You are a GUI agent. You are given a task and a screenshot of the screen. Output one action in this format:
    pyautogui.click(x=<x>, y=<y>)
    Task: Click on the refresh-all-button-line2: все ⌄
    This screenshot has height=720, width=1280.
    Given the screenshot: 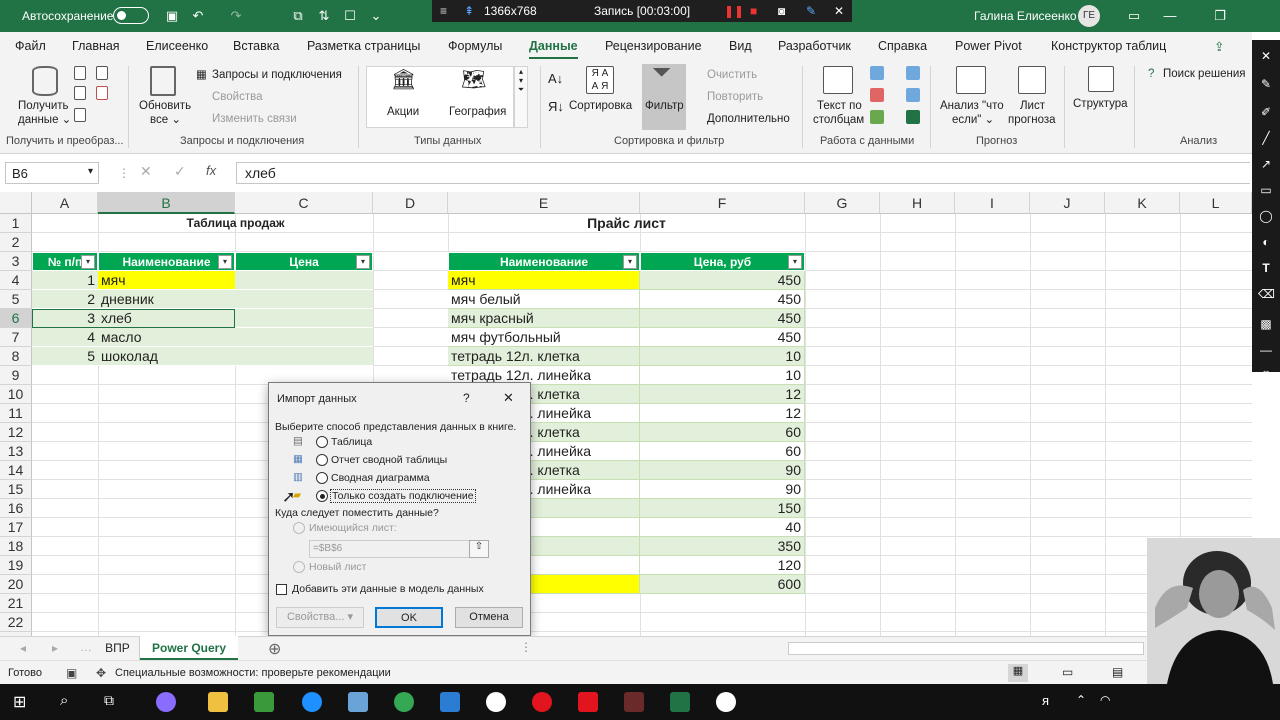 What is the action you would take?
    pyautogui.click(x=165, y=120)
    